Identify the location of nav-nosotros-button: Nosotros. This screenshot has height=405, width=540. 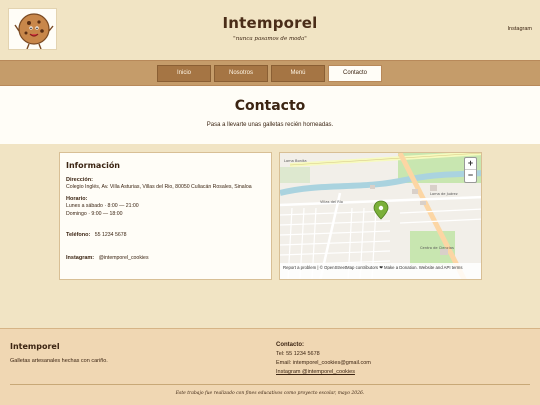
(241, 73).